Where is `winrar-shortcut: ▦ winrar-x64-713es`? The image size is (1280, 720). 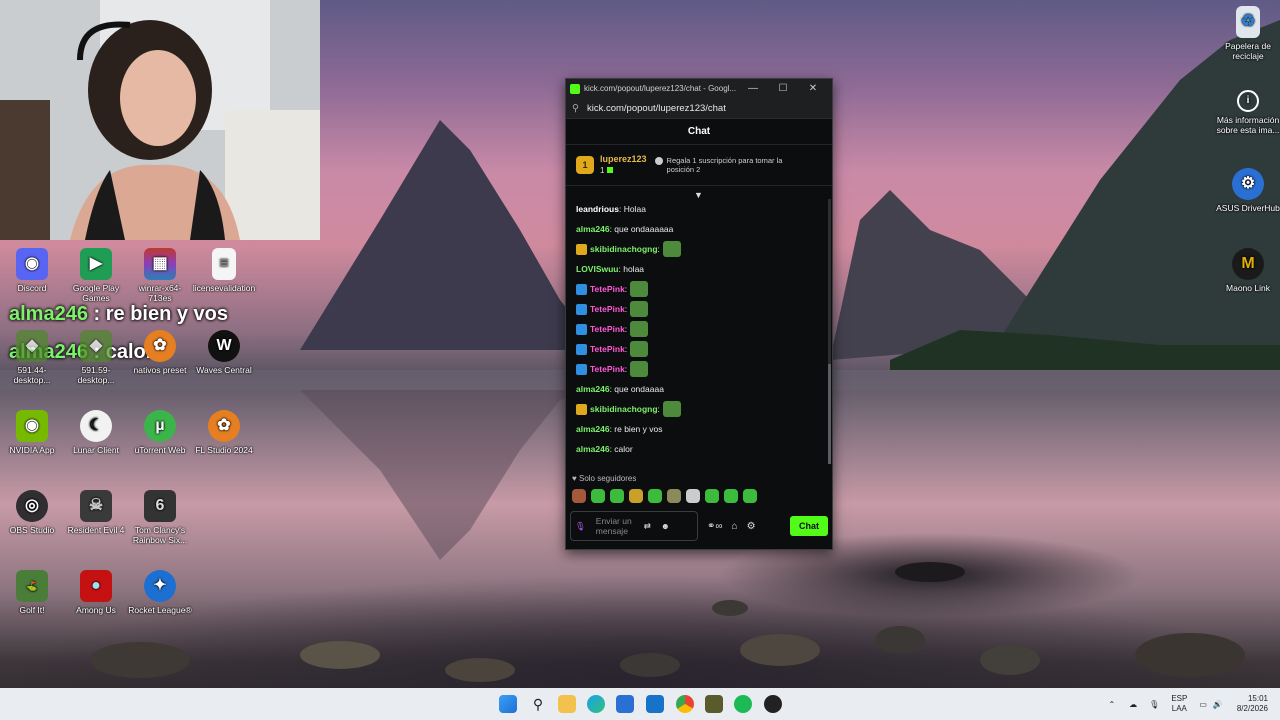
winrar-shortcut: ▦ winrar-x64-713es is located at coordinates (160, 275).